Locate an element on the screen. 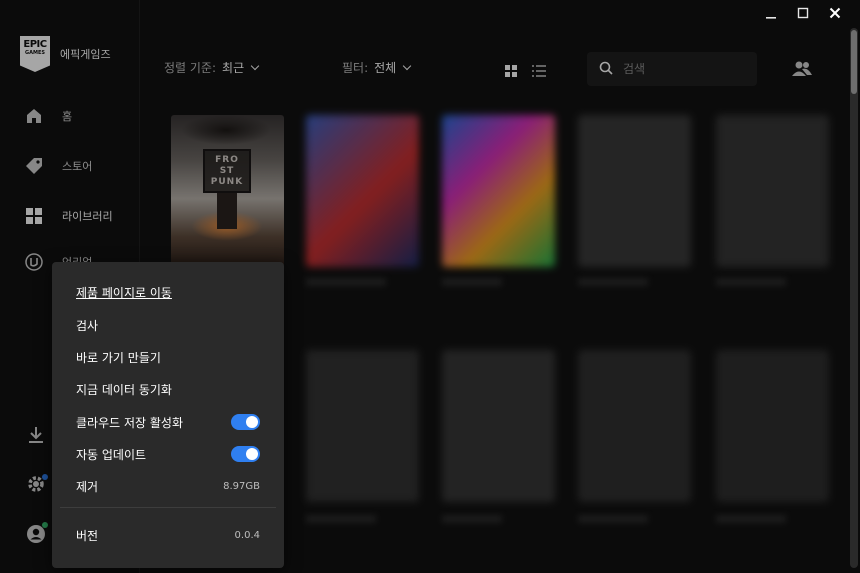 This screenshot has width=860, height=573. menu-divider is located at coordinates (168, 507).